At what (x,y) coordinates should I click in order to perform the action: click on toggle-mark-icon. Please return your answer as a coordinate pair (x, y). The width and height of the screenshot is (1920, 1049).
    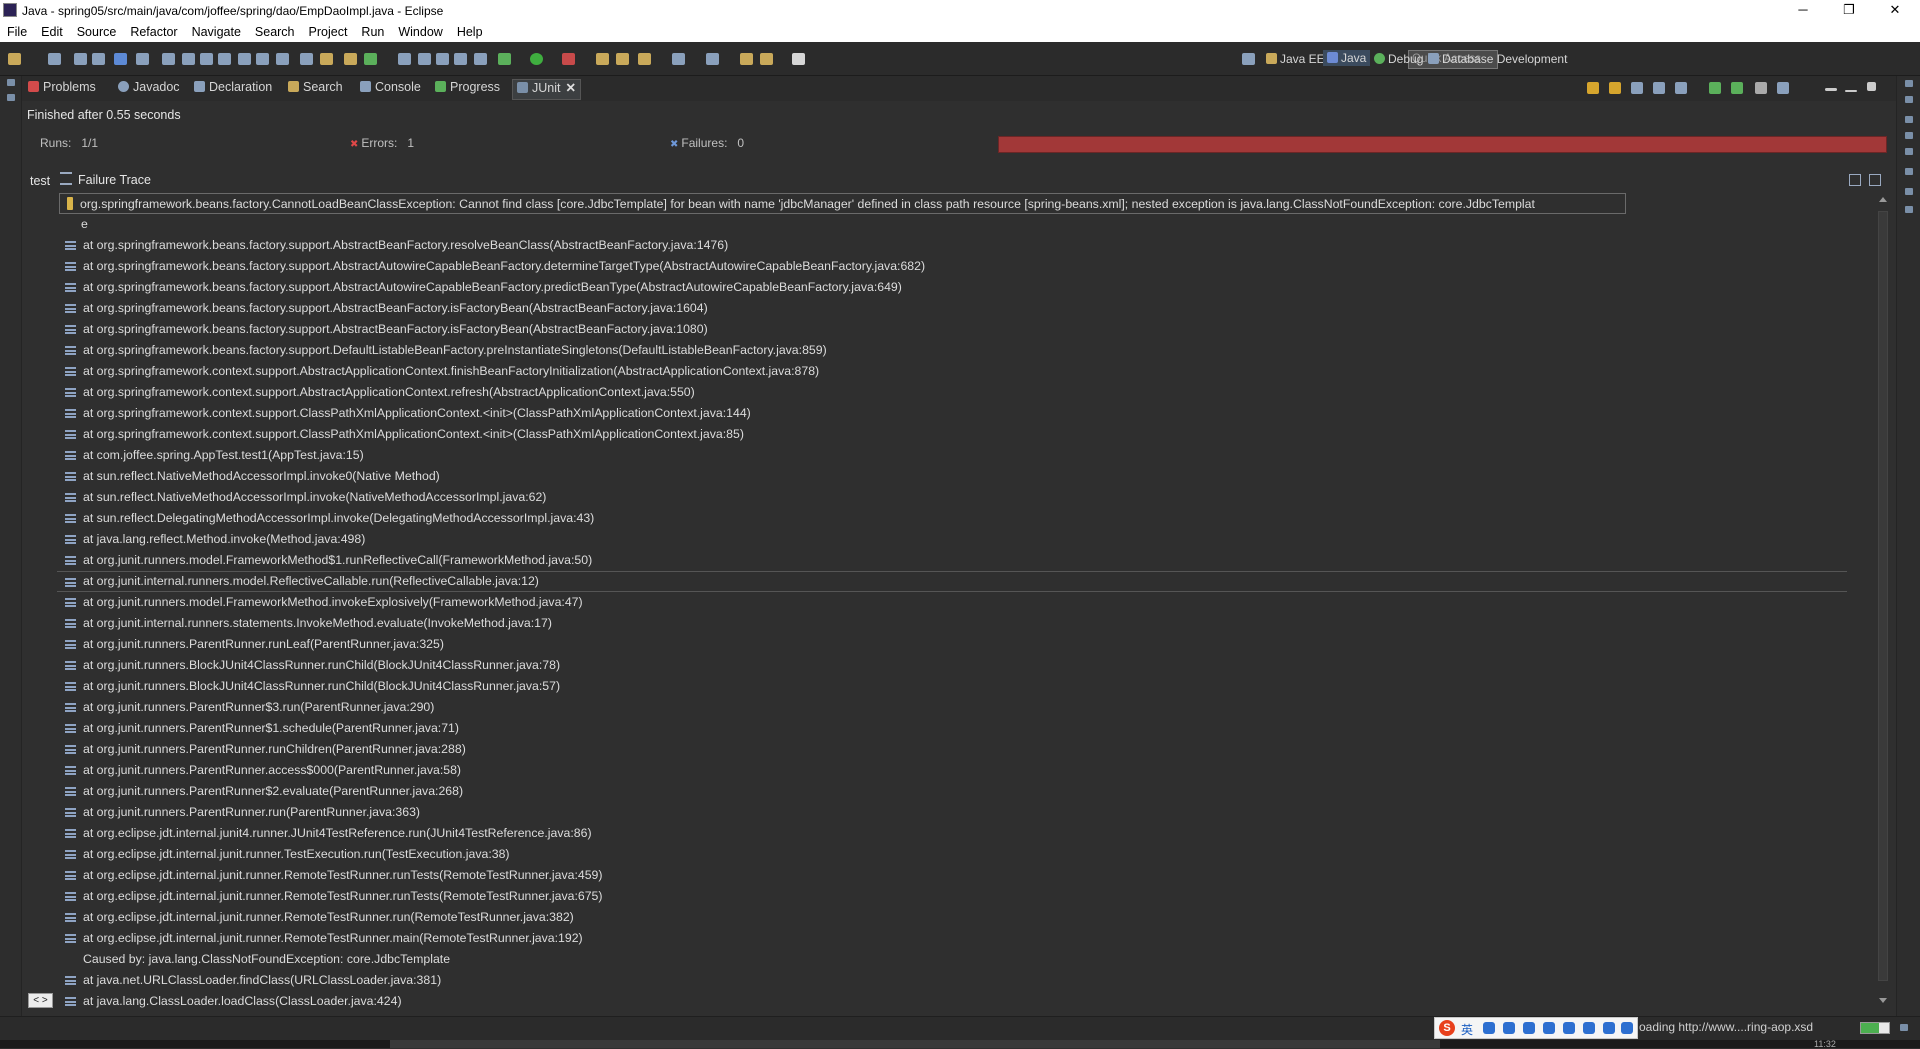
    Looking at the image, I should click on (442, 59).